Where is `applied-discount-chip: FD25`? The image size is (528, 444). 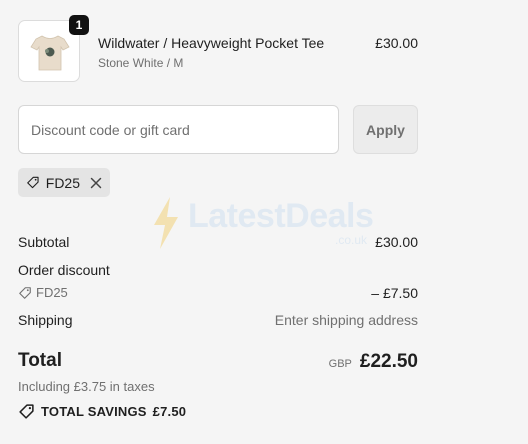 applied-discount-chip: FD25 is located at coordinates (64, 182).